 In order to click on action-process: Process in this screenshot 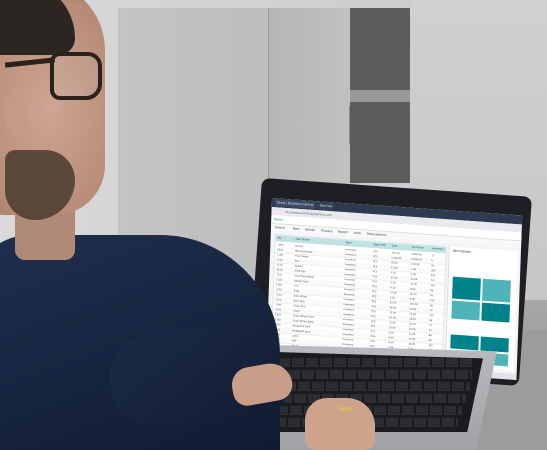, I will do `click(327, 231)`.